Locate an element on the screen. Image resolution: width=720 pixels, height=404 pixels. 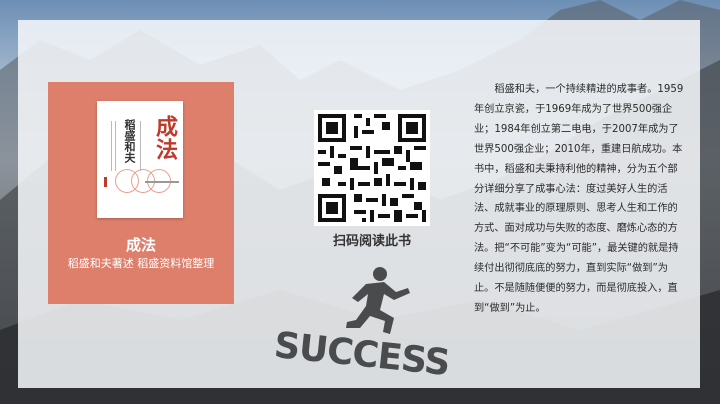
qr-code-icon is located at coordinates (372, 168).